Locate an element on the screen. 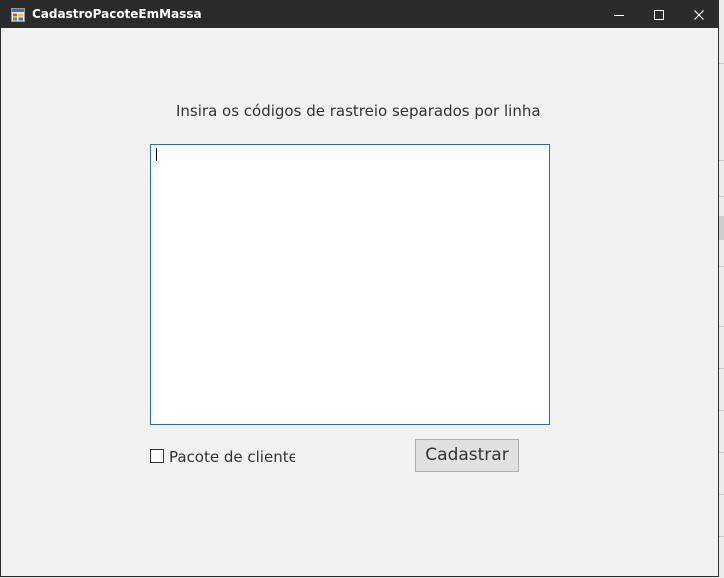 This screenshot has height=578, width=724. close-button is located at coordinates (699, 14).